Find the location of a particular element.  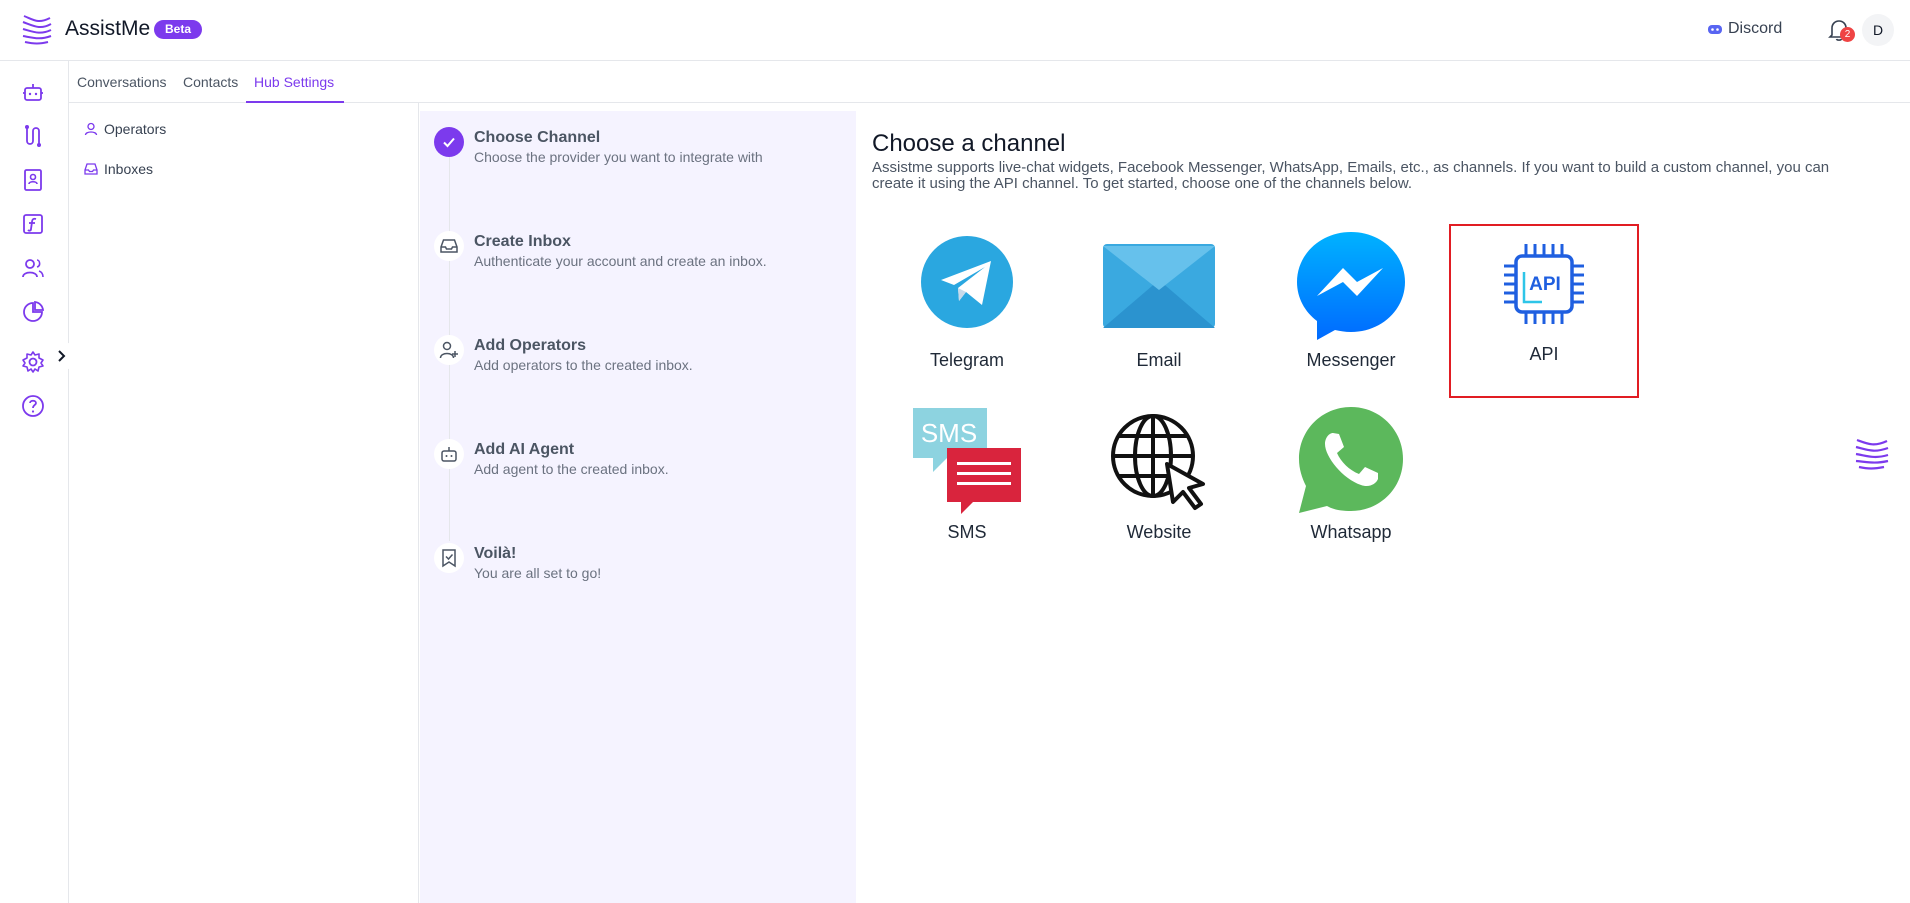

check-icon is located at coordinates (449, 142).